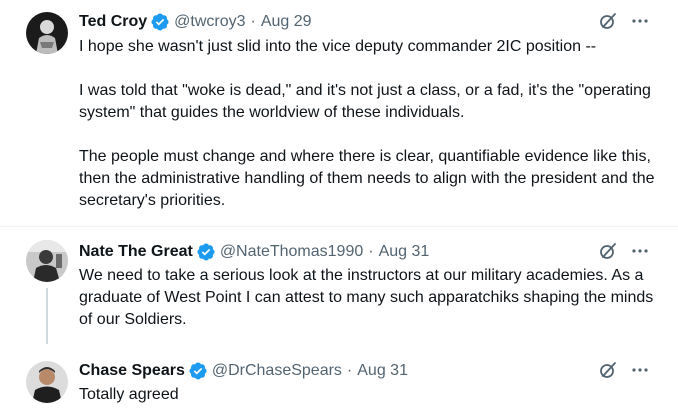  What do you see at coordinates (132, 371) in the screenshot?
I see `author-name: Chase Spears` at bounding box center [132, 371].